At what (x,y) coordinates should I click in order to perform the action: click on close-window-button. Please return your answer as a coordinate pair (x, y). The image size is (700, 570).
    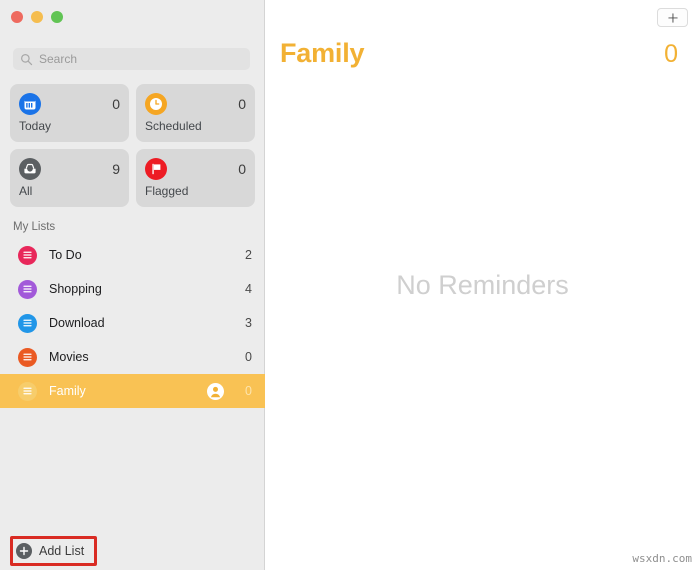
    Looking at the image, I should click on (17, 17).